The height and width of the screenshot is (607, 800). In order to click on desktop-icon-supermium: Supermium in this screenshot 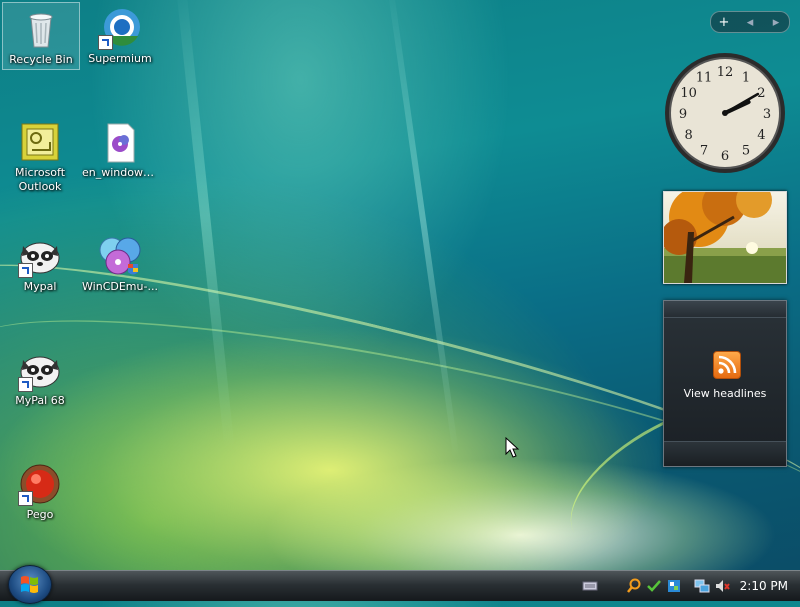, I will do `click(120, 34)`.